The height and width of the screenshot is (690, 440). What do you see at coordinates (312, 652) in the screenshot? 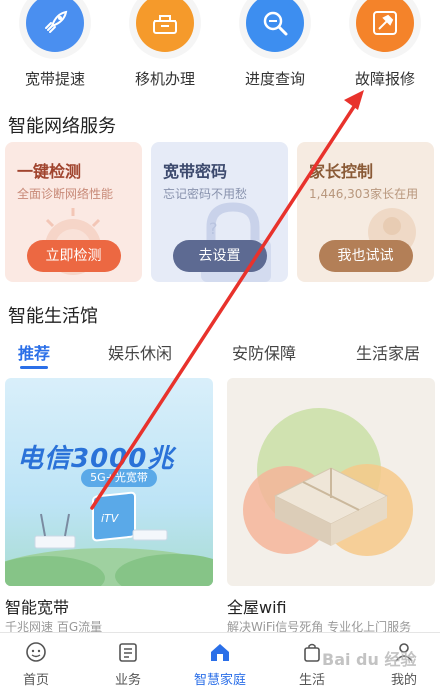
I see `bag-icon` at bounding box center [312, 652].